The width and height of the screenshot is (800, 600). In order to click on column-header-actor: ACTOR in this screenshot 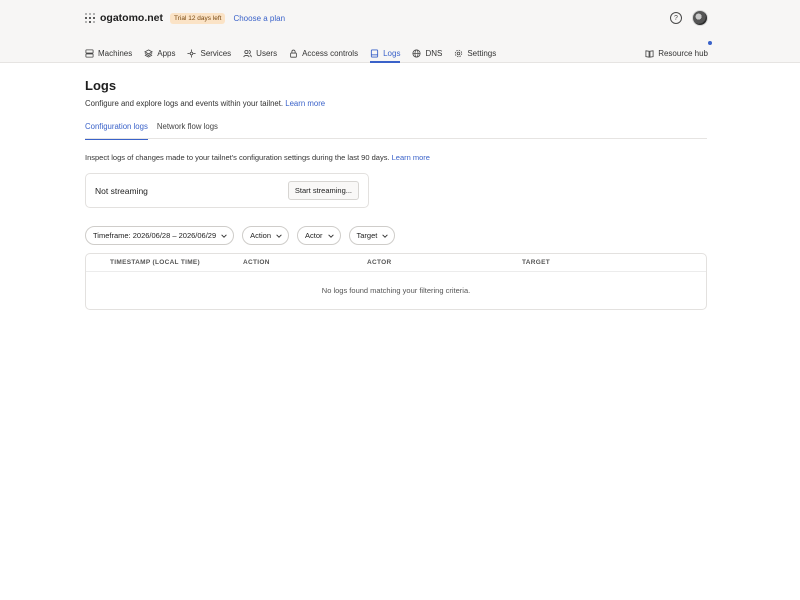, I will do `click(444, 262)`.